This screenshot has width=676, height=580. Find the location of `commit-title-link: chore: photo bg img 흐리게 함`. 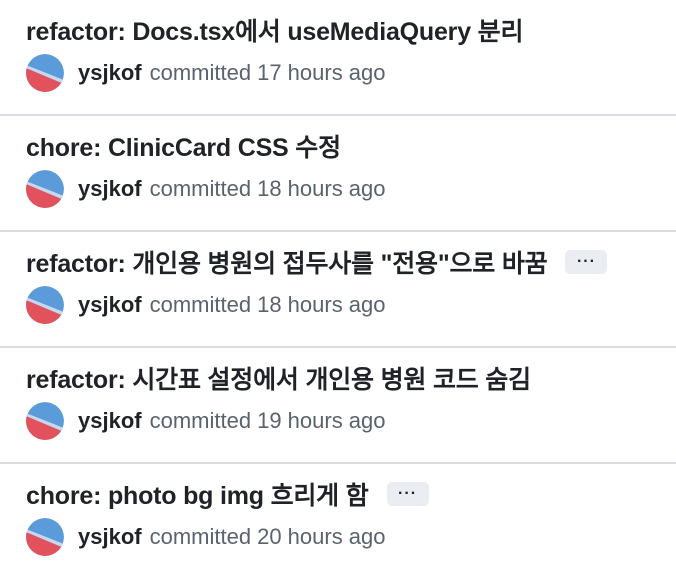

commit-title-link: chore: photo bg img 흐리게 함 is located at coordinates (197, 494).